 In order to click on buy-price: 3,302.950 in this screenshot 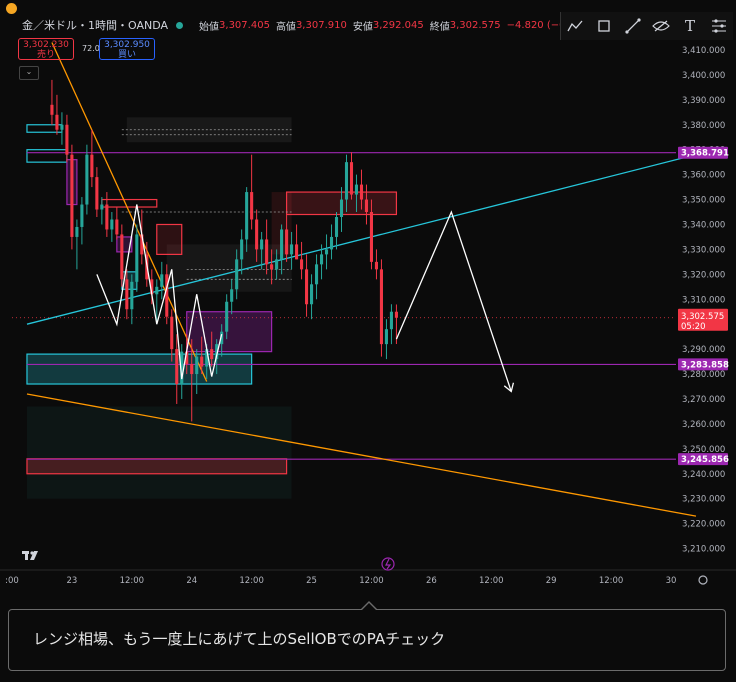, I will do `click(127, 45)`.